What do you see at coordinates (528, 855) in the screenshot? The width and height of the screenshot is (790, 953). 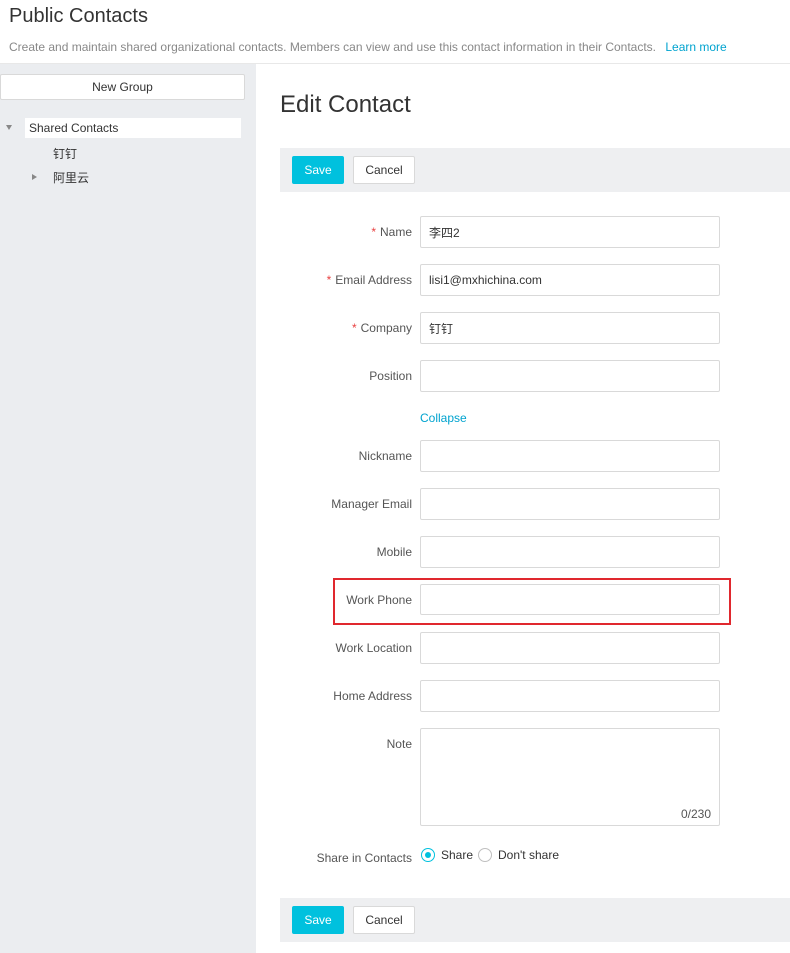 I see `dont-share-option-label: Don't share` at bounding box center [528, 855].